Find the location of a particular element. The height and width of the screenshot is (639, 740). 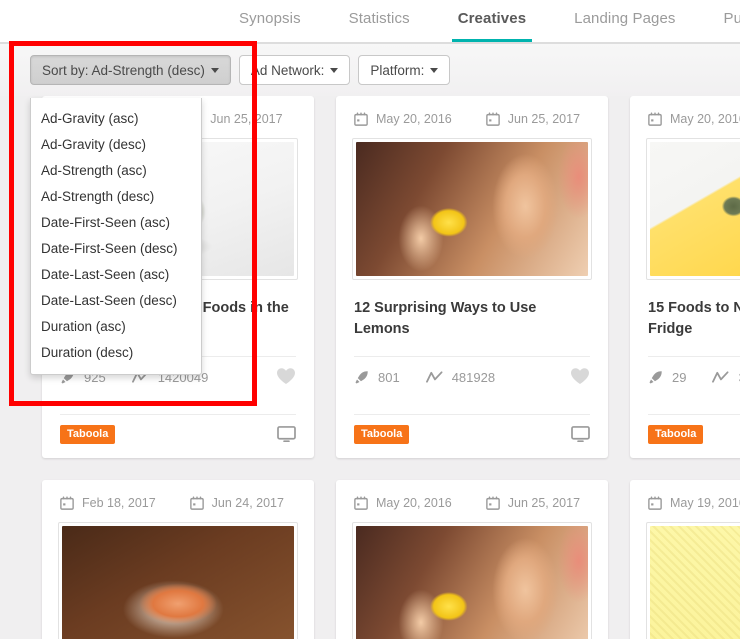

ad-network-label: Ad Network: is located at coordinates (287, 70).